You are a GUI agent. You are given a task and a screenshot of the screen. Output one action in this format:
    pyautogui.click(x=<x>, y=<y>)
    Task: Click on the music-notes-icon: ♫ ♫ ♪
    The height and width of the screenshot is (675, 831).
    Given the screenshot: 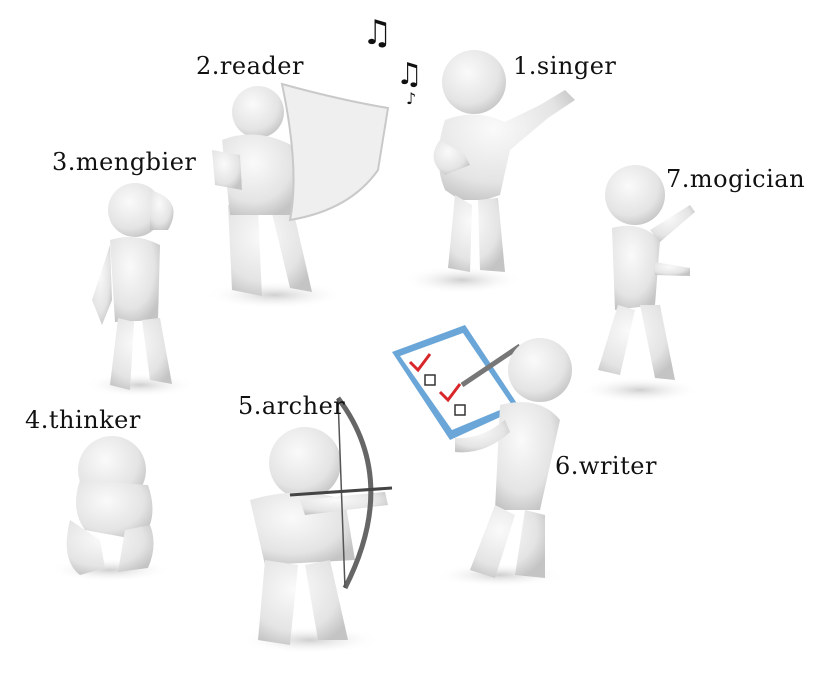 What is the action you would take?
    pyautogui.click(x=392, y=60)
    